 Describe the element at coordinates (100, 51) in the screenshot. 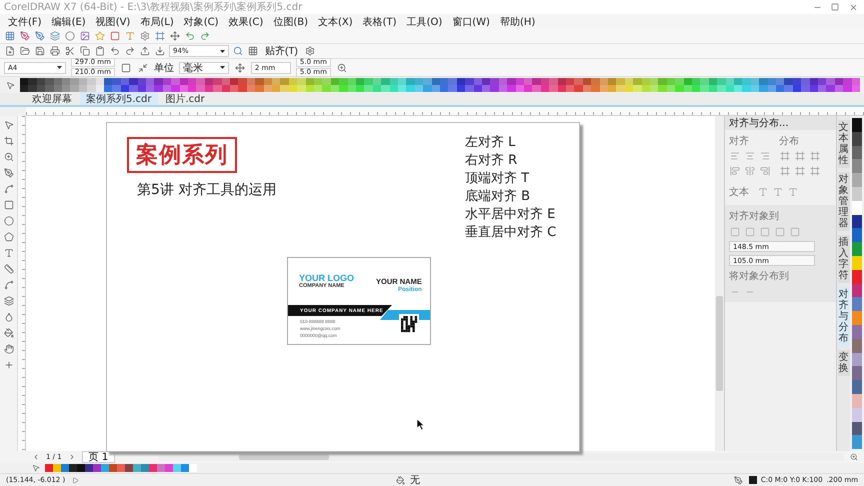

I see `paste-icon` at that location.